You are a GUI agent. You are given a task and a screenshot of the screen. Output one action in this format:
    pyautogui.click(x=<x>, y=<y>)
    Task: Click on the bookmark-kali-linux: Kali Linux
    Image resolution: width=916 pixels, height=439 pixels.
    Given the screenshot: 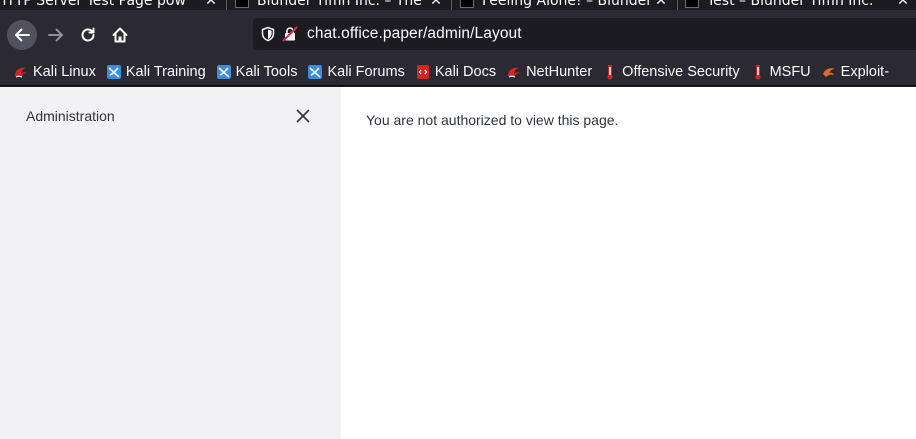 What is the action you would take?
    pyautogui.click(x=54, y=72)
    